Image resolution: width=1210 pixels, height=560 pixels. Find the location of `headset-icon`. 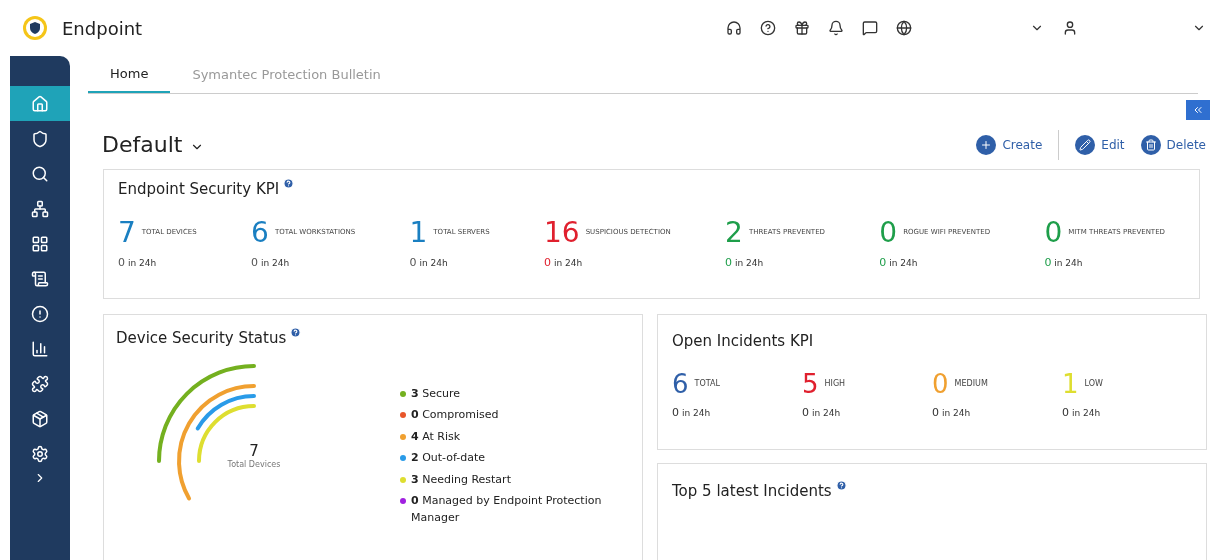

headset-icon is located at coordinates (734, 28).